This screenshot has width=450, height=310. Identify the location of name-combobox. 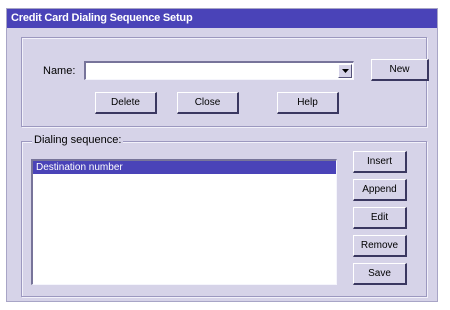
(219, 70).